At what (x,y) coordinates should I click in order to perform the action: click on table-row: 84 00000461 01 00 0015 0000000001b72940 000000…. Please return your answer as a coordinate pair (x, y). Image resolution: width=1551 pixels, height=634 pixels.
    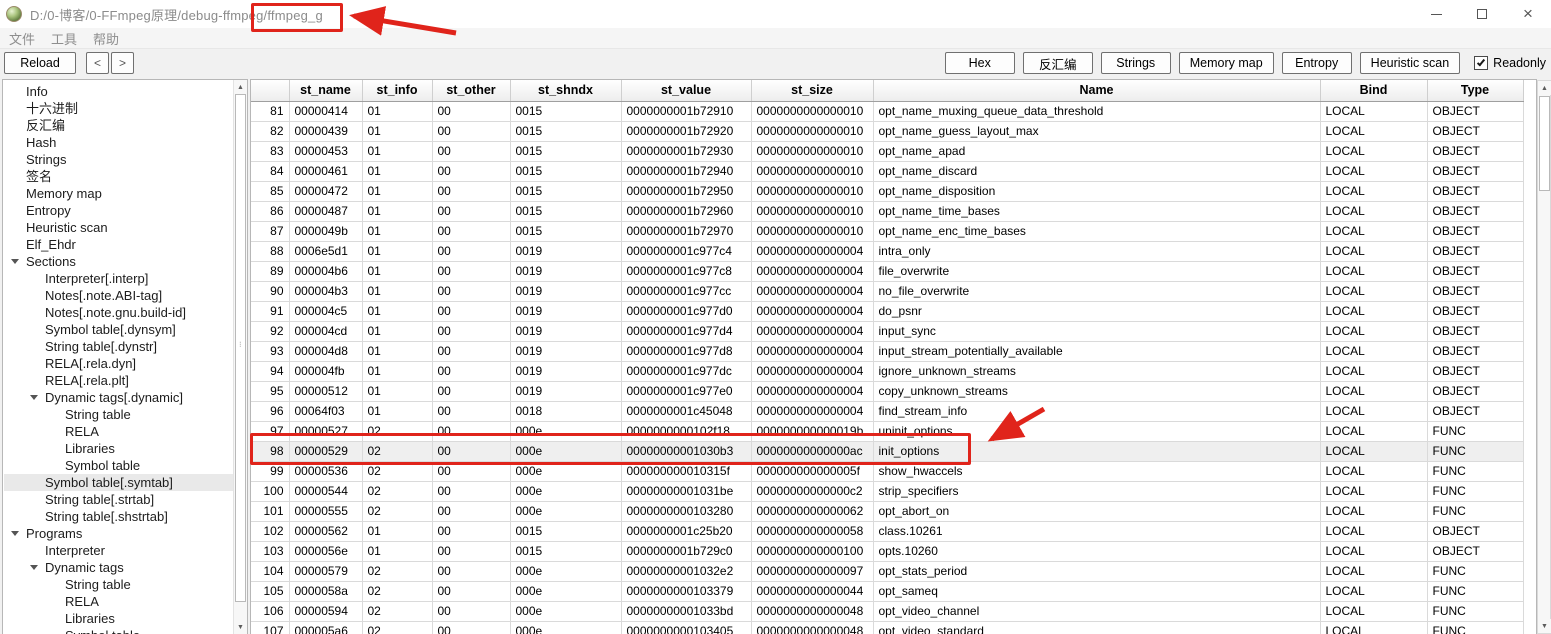
    Looking at the image, I should click on (887, 171).